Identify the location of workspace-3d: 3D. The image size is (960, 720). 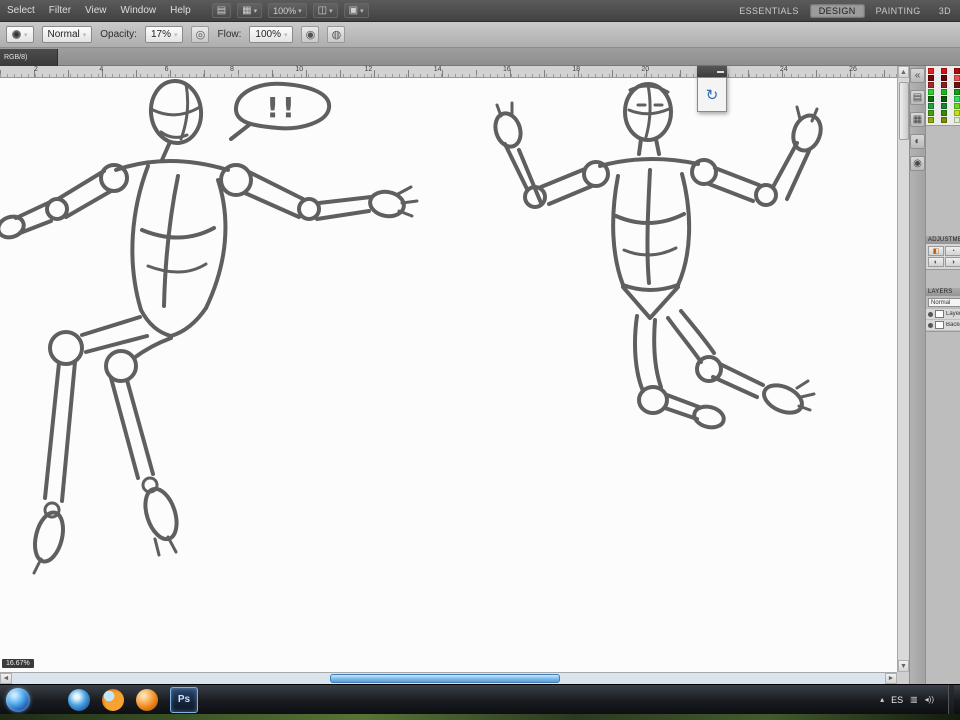
(945, 11).